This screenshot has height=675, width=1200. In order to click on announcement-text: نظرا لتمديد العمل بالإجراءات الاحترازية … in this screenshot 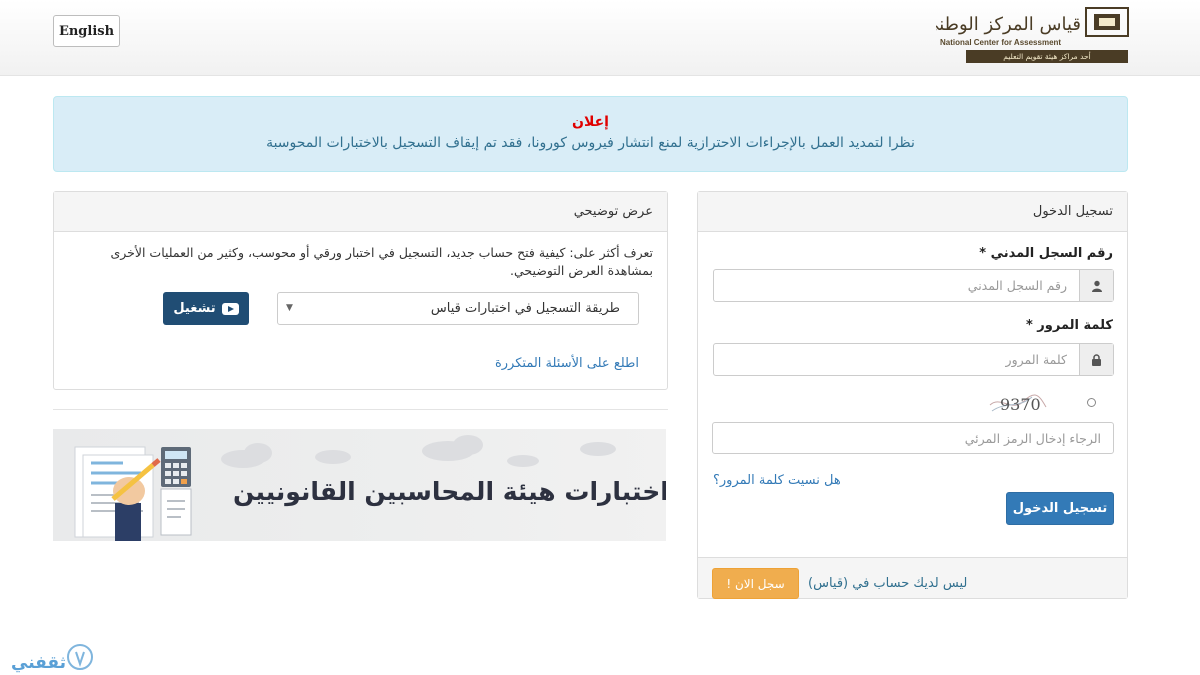, I will do `click(590, 143)`.